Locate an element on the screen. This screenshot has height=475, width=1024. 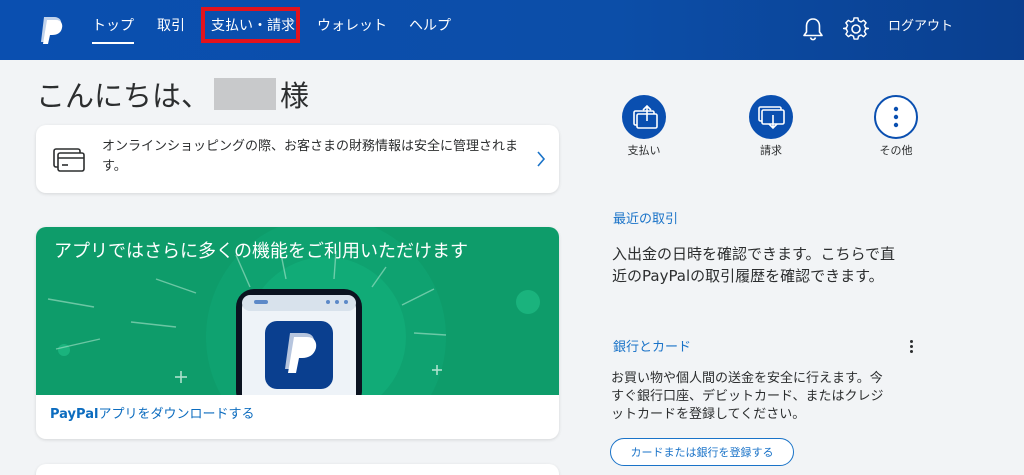
request-payment-button: 請求 is located at coordinates (771, 126).